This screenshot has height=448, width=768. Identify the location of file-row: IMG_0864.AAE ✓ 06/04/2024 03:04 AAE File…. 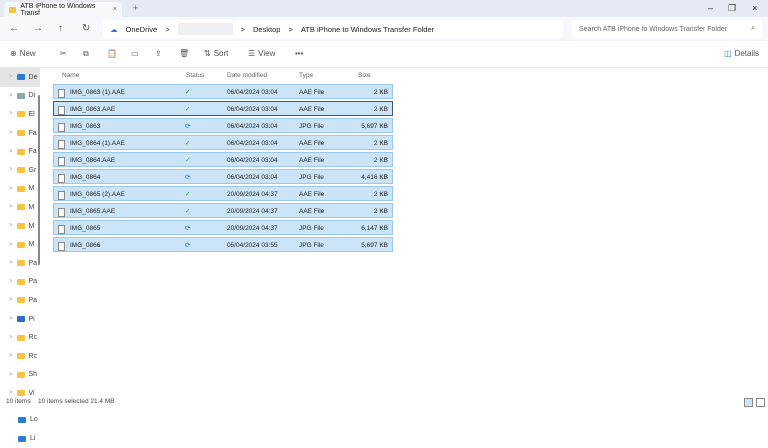
(223, 159).